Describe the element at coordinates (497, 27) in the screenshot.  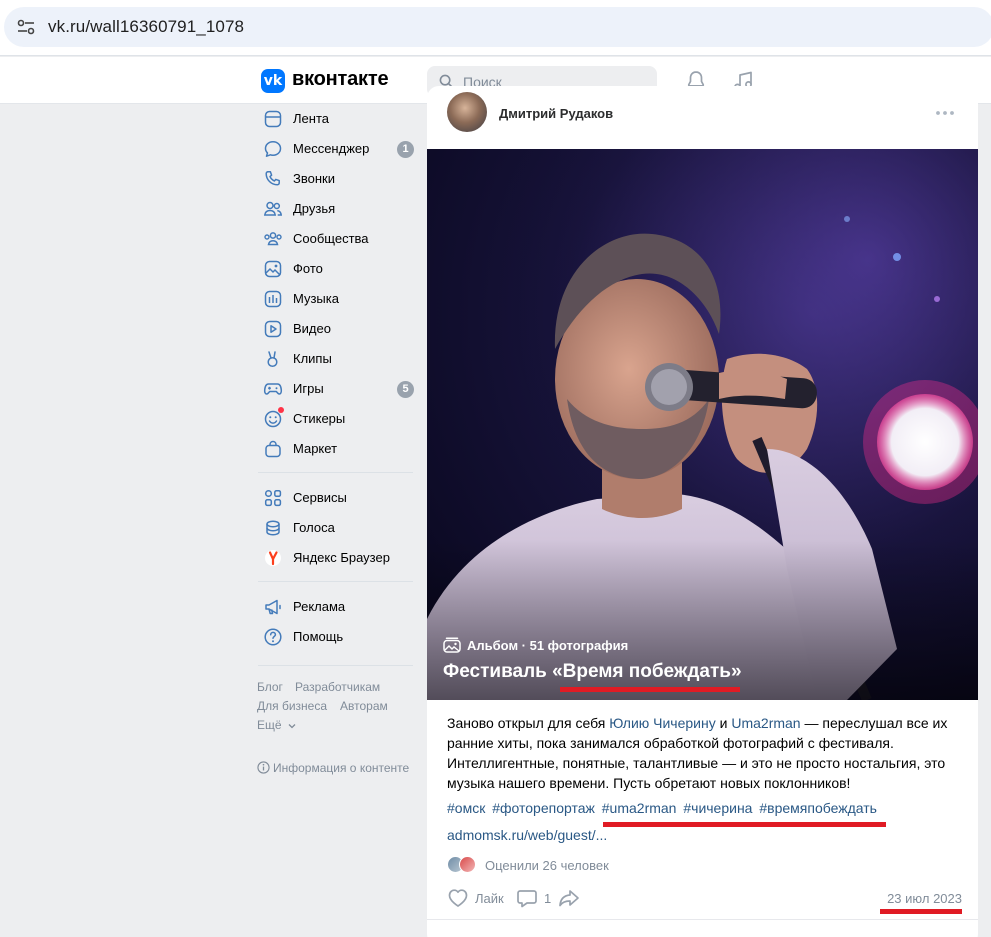
I see `address-bar: vk.ru/wall16360791_1078` at that location.